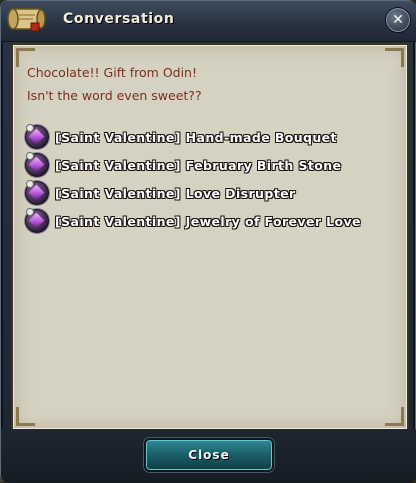 The height and width of the screenshot is (483, 416). I want to click on reward-item: [Saint Valentine] February Birth Stone, so click(183, 164).